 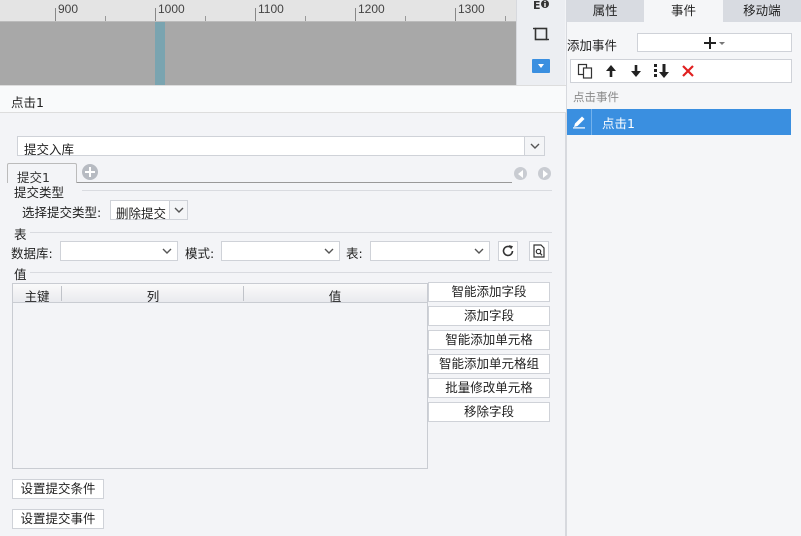 I want to click on remove-field-button: 移除字段, so click(x=489, y=412).